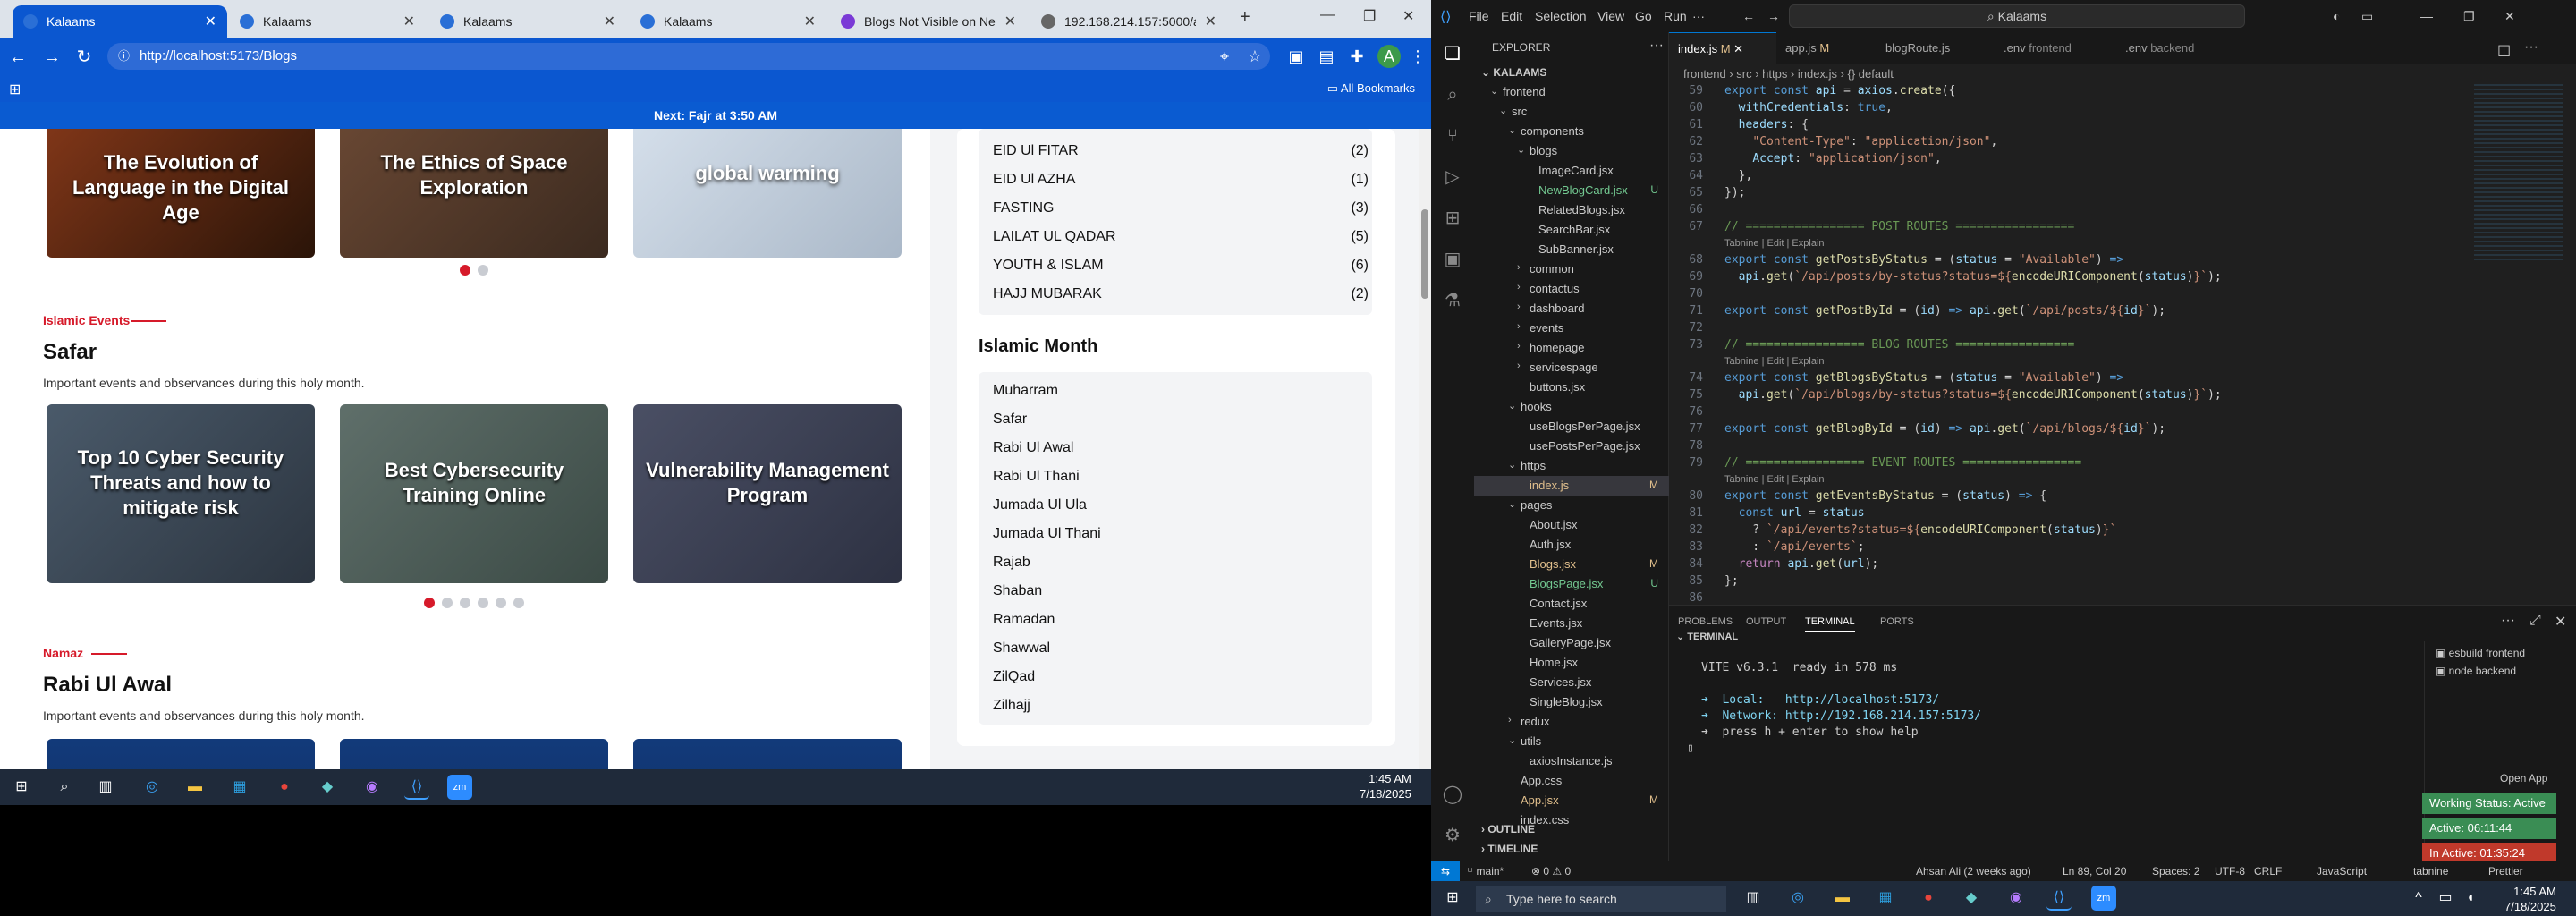 Image resolution: width=2576 pixels, height=916 pixels. What do you see at coordinates (1571, 682) in the screenshot?
I see `file-item: Services.jsx` at bounding box center [1571, 682].